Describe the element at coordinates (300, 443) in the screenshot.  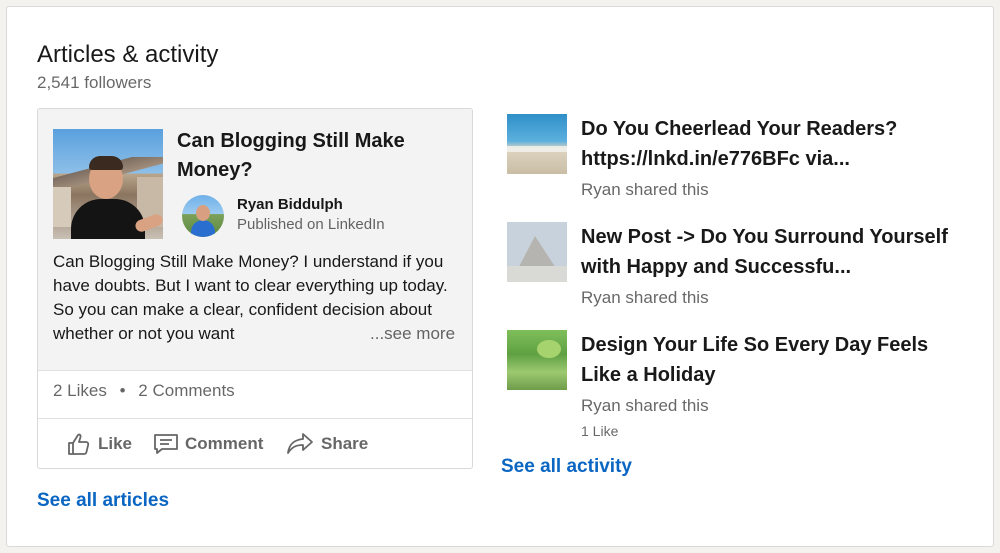
I see `share-arrow-icon` at that location.